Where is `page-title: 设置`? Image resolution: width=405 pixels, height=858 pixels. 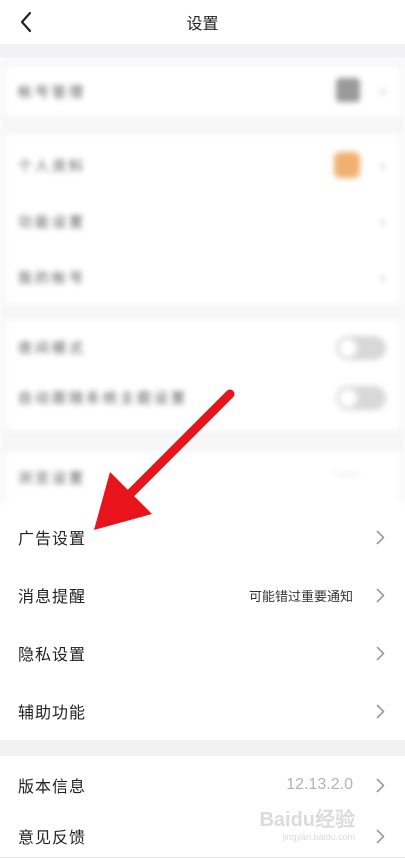 page-title: 设置 is located at coordinates (202, 23).